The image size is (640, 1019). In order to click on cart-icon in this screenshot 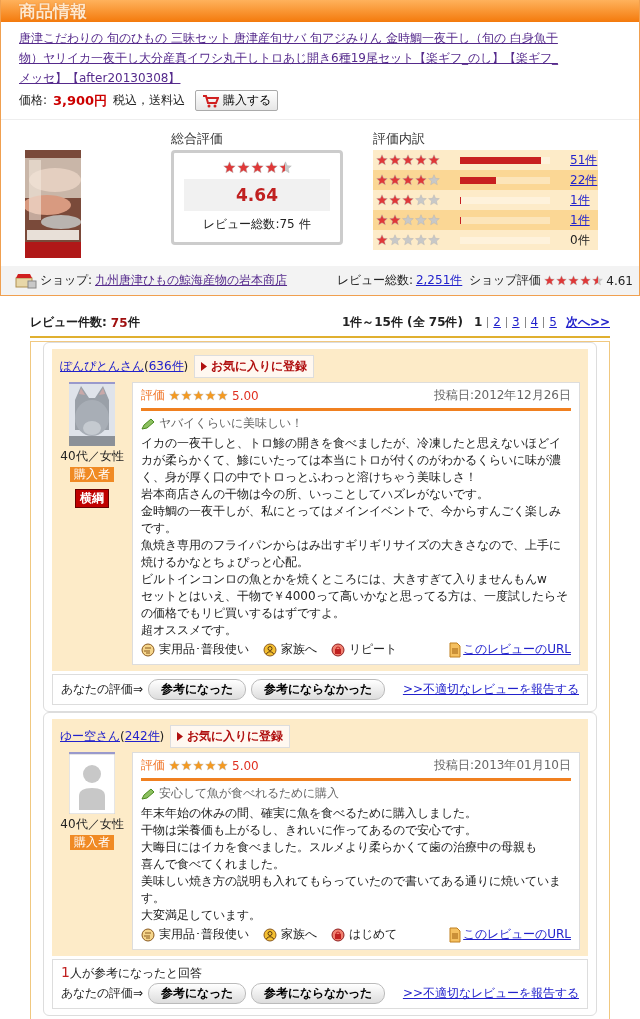, I will do `click(211, 100)`.